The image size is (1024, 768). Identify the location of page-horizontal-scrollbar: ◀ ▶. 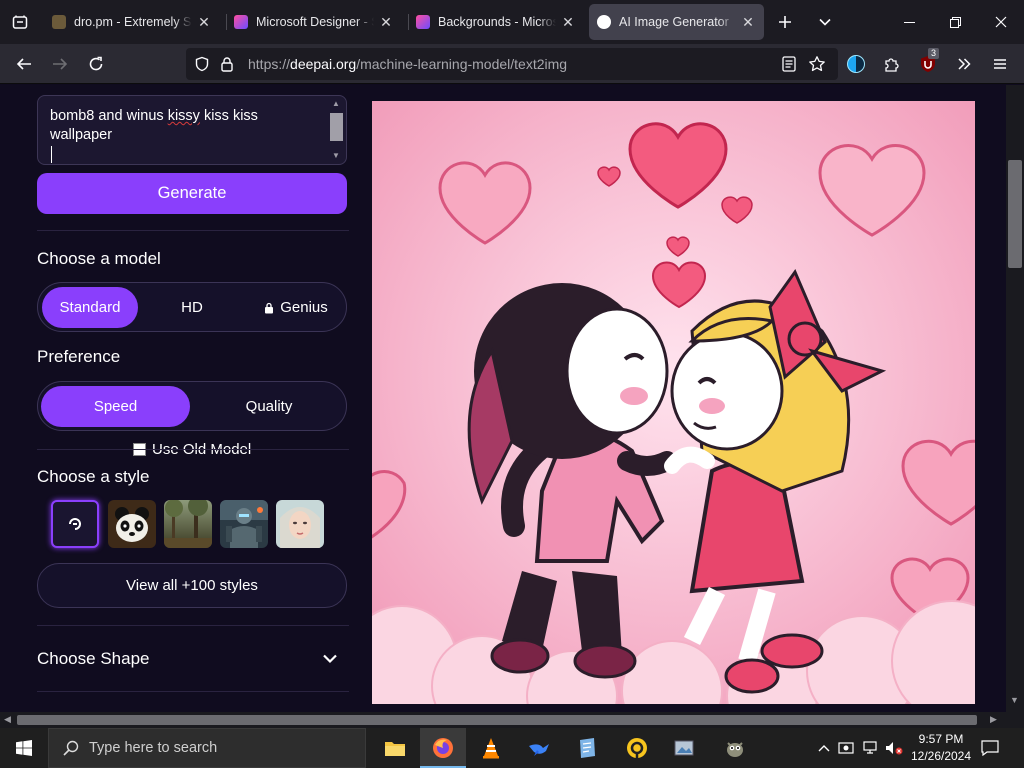
(512, 720).